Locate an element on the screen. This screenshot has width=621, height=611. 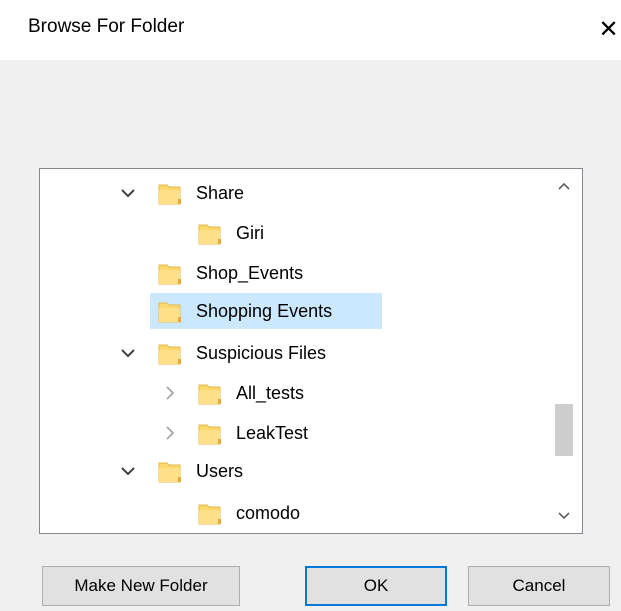
tree-row-label: Suspicious Files is located at coordinates (261, 353).